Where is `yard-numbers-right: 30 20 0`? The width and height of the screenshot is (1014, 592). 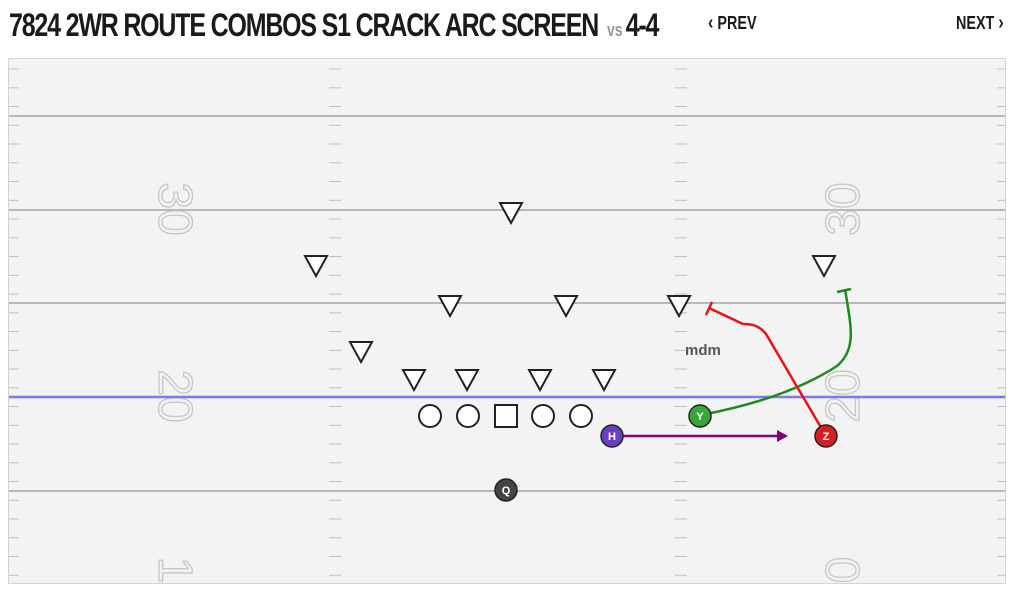 yard-numbers-right: 30 20 0 is located at coordinates (843, 383).